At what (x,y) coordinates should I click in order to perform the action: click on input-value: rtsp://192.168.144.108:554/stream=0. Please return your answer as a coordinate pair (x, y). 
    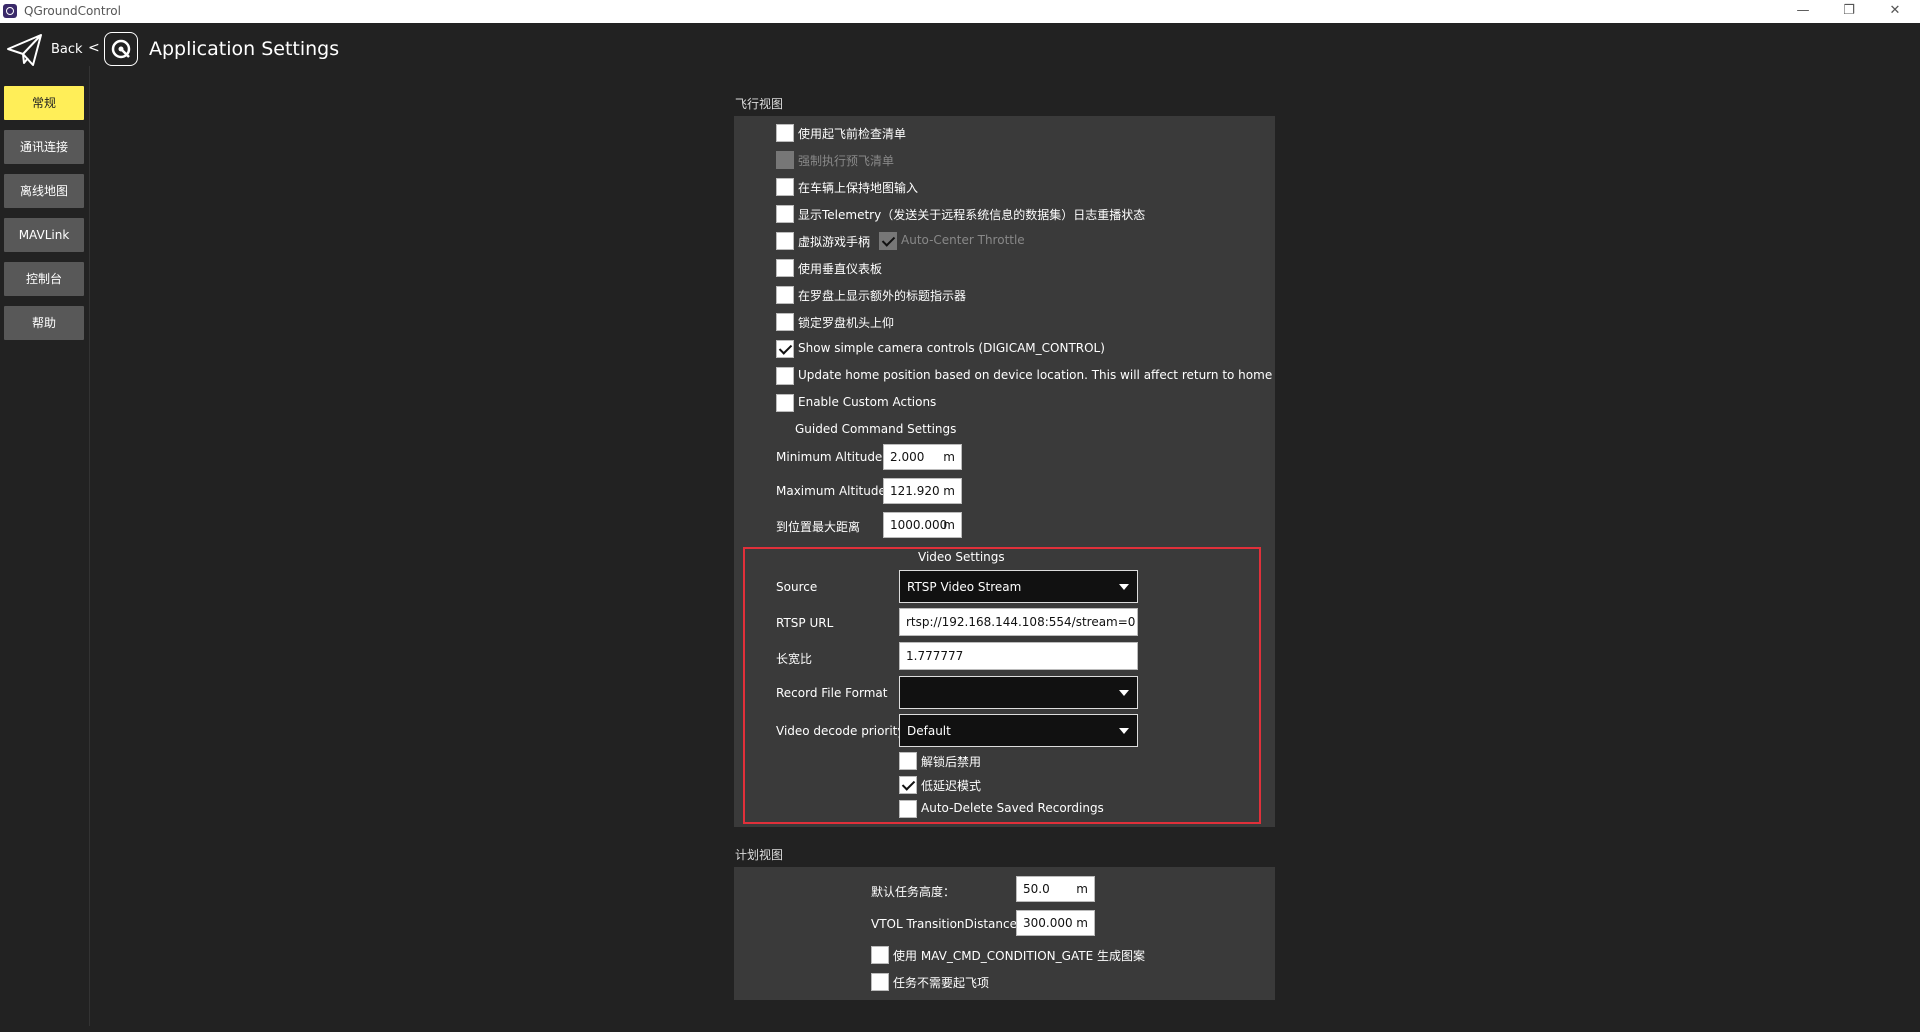
    Looking at the image, I should click on (1021, 622).